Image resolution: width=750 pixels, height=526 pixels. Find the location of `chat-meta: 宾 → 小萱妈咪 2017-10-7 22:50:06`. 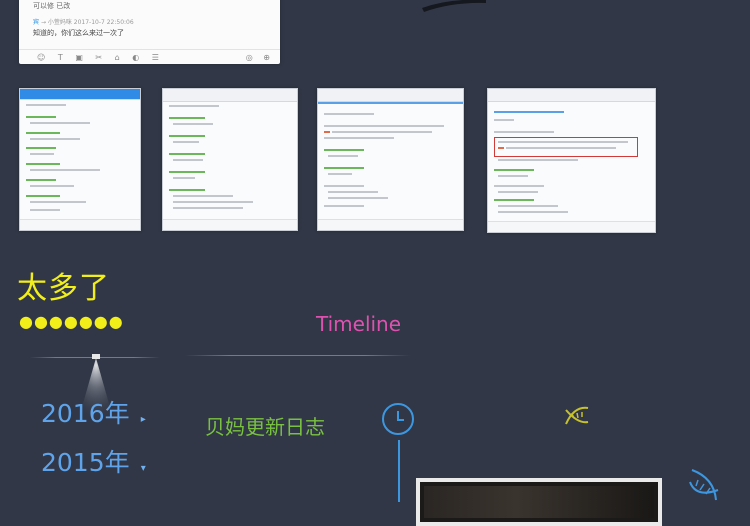

chat-meta: 宾 → 小萱妈咪 2017-10-7 22:50:06 is located at coordinates (83, 21).